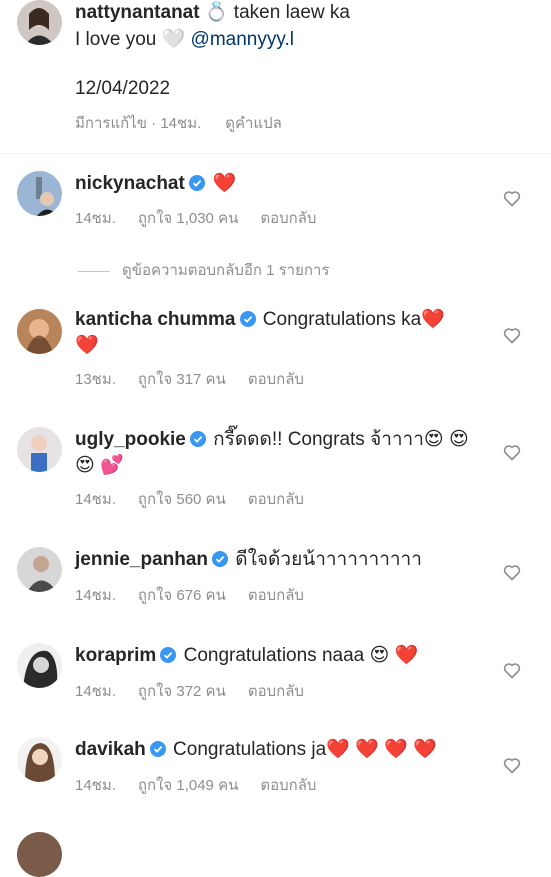  I want to click on caption-meta: มีการแก้ไข · 14ชม. ดูคำแปล, so click(190, 123).